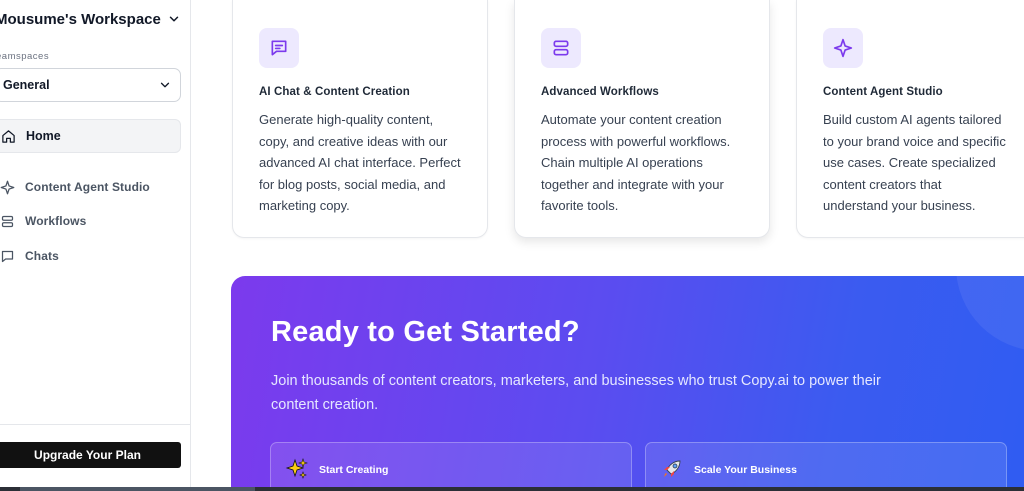  Describe the element at coordinates (43, 136) in the screenshot. I see `sidebar-item-label: Home` at that location.